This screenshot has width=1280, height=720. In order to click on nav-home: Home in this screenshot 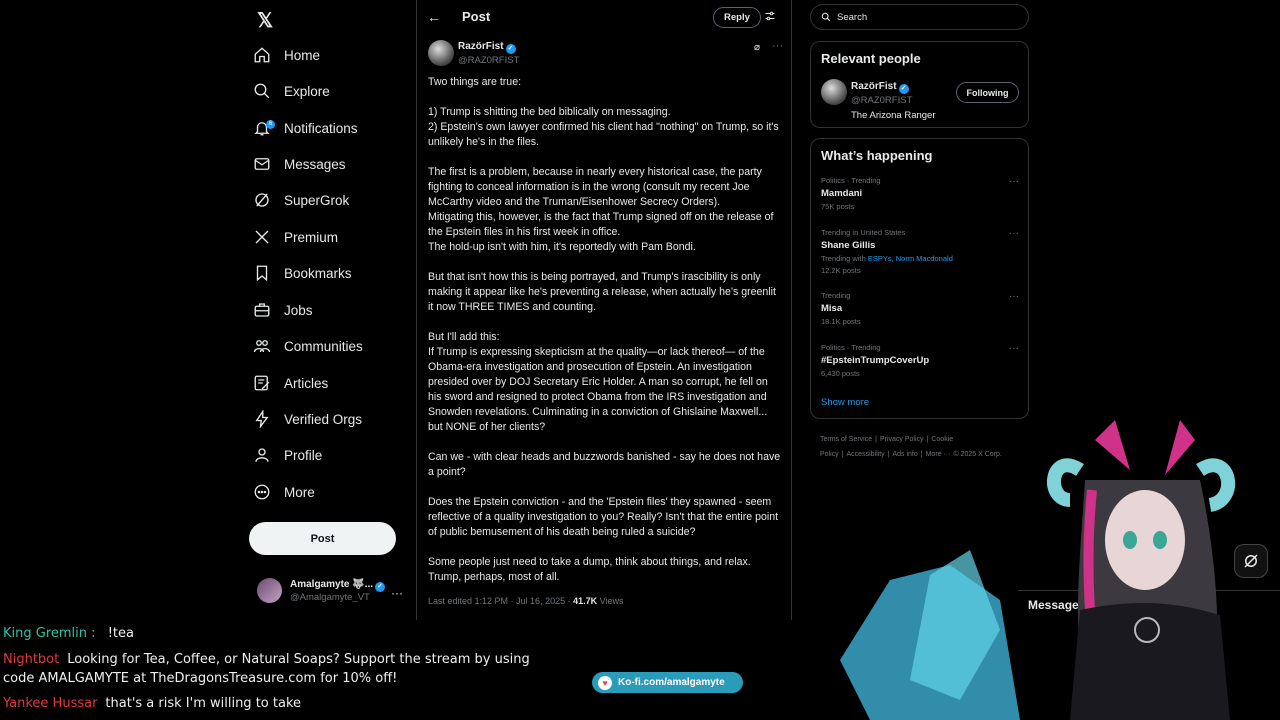, I will do `click(286, 55)`.